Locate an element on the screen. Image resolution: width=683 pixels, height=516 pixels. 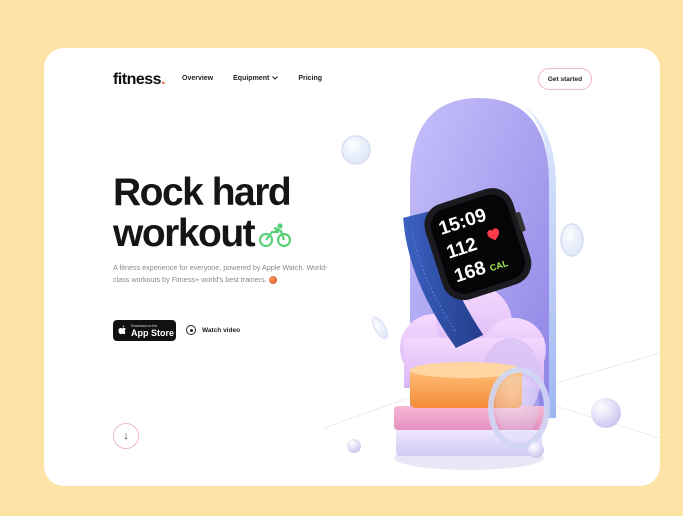
app-store-text: Download on the App Store is located at coordinates (152, 331).